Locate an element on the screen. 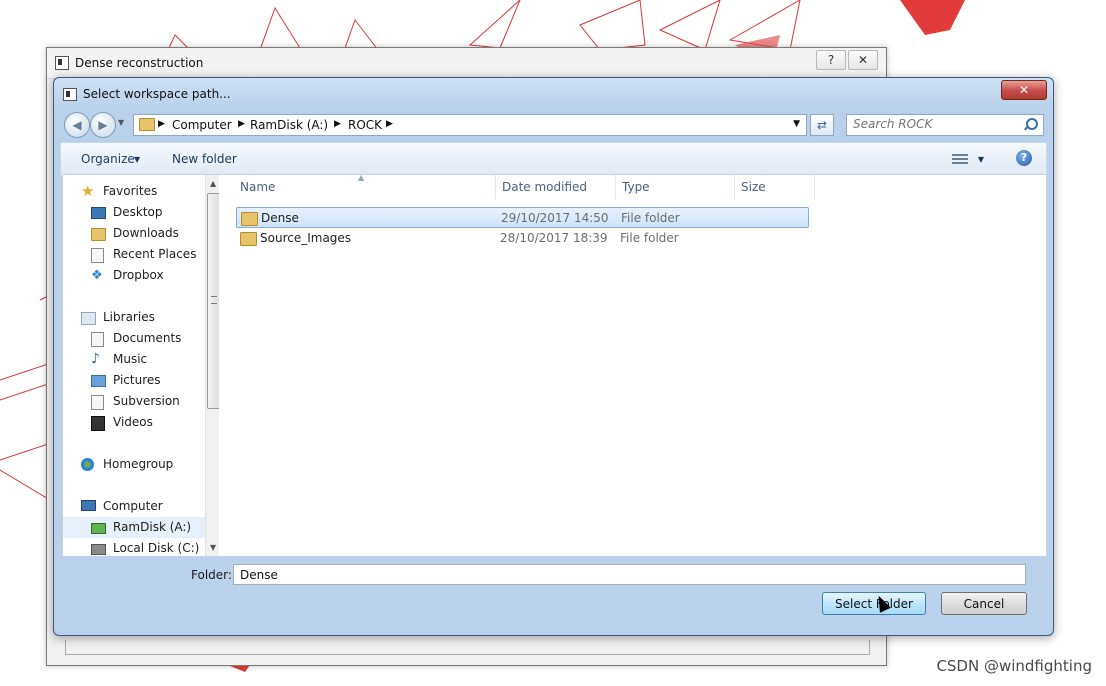 This screenshot has width=1106, height=686. watermark: CSDN @windfighting is located at coordinates (1014, 666).